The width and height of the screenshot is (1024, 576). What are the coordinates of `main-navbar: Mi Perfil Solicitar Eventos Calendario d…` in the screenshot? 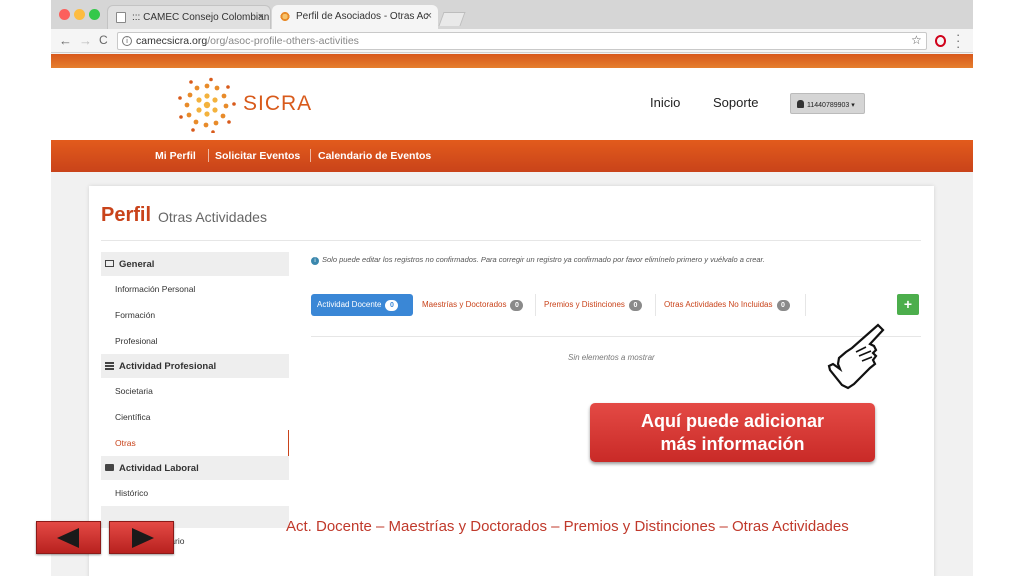 It's located at (512, 156).